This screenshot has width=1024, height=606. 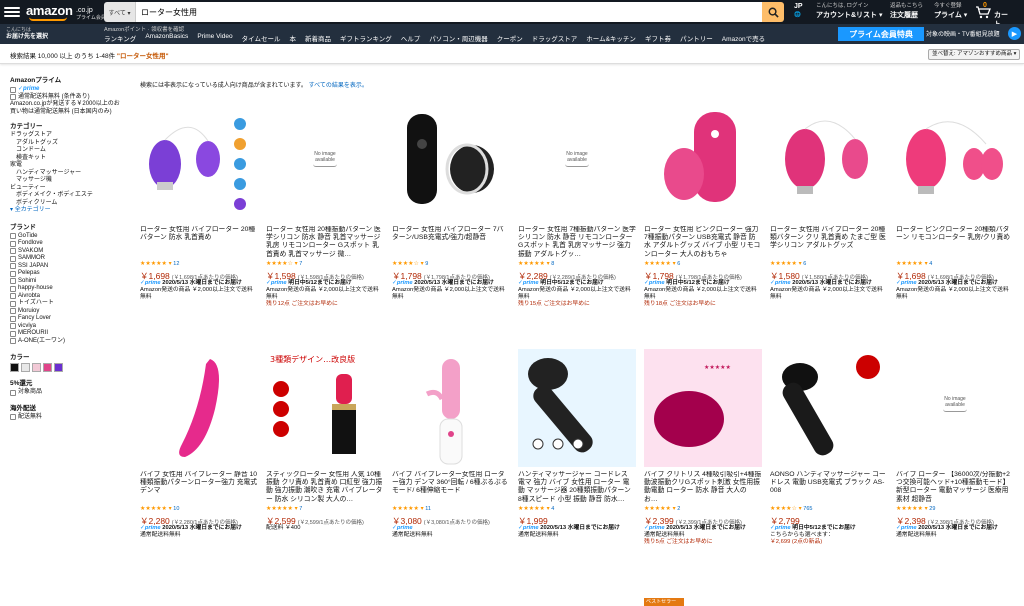 What do you see at coordinates (510, 38) in the screenshot?
I see `nav-link: クーポン` at bounding box center [510, 38].